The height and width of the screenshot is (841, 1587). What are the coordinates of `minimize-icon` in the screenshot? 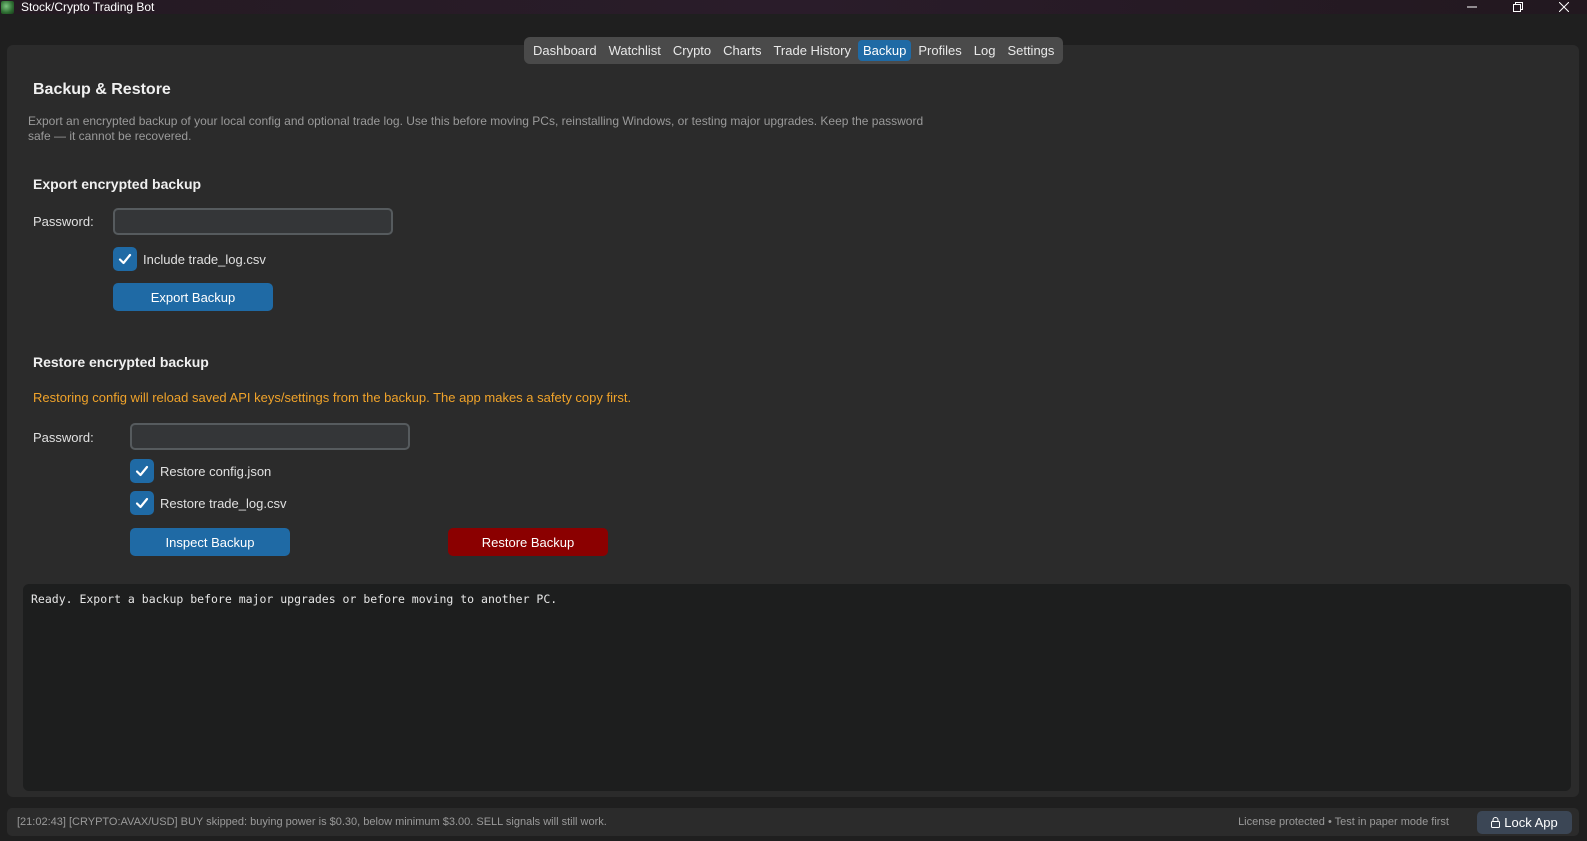 It's located at (1472, 7).